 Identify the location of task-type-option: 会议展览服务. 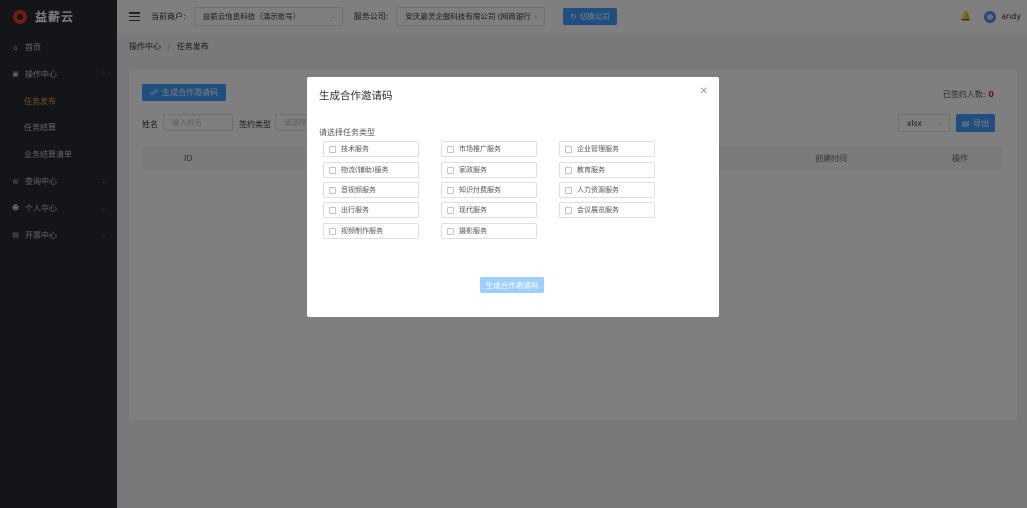
(607, 210).